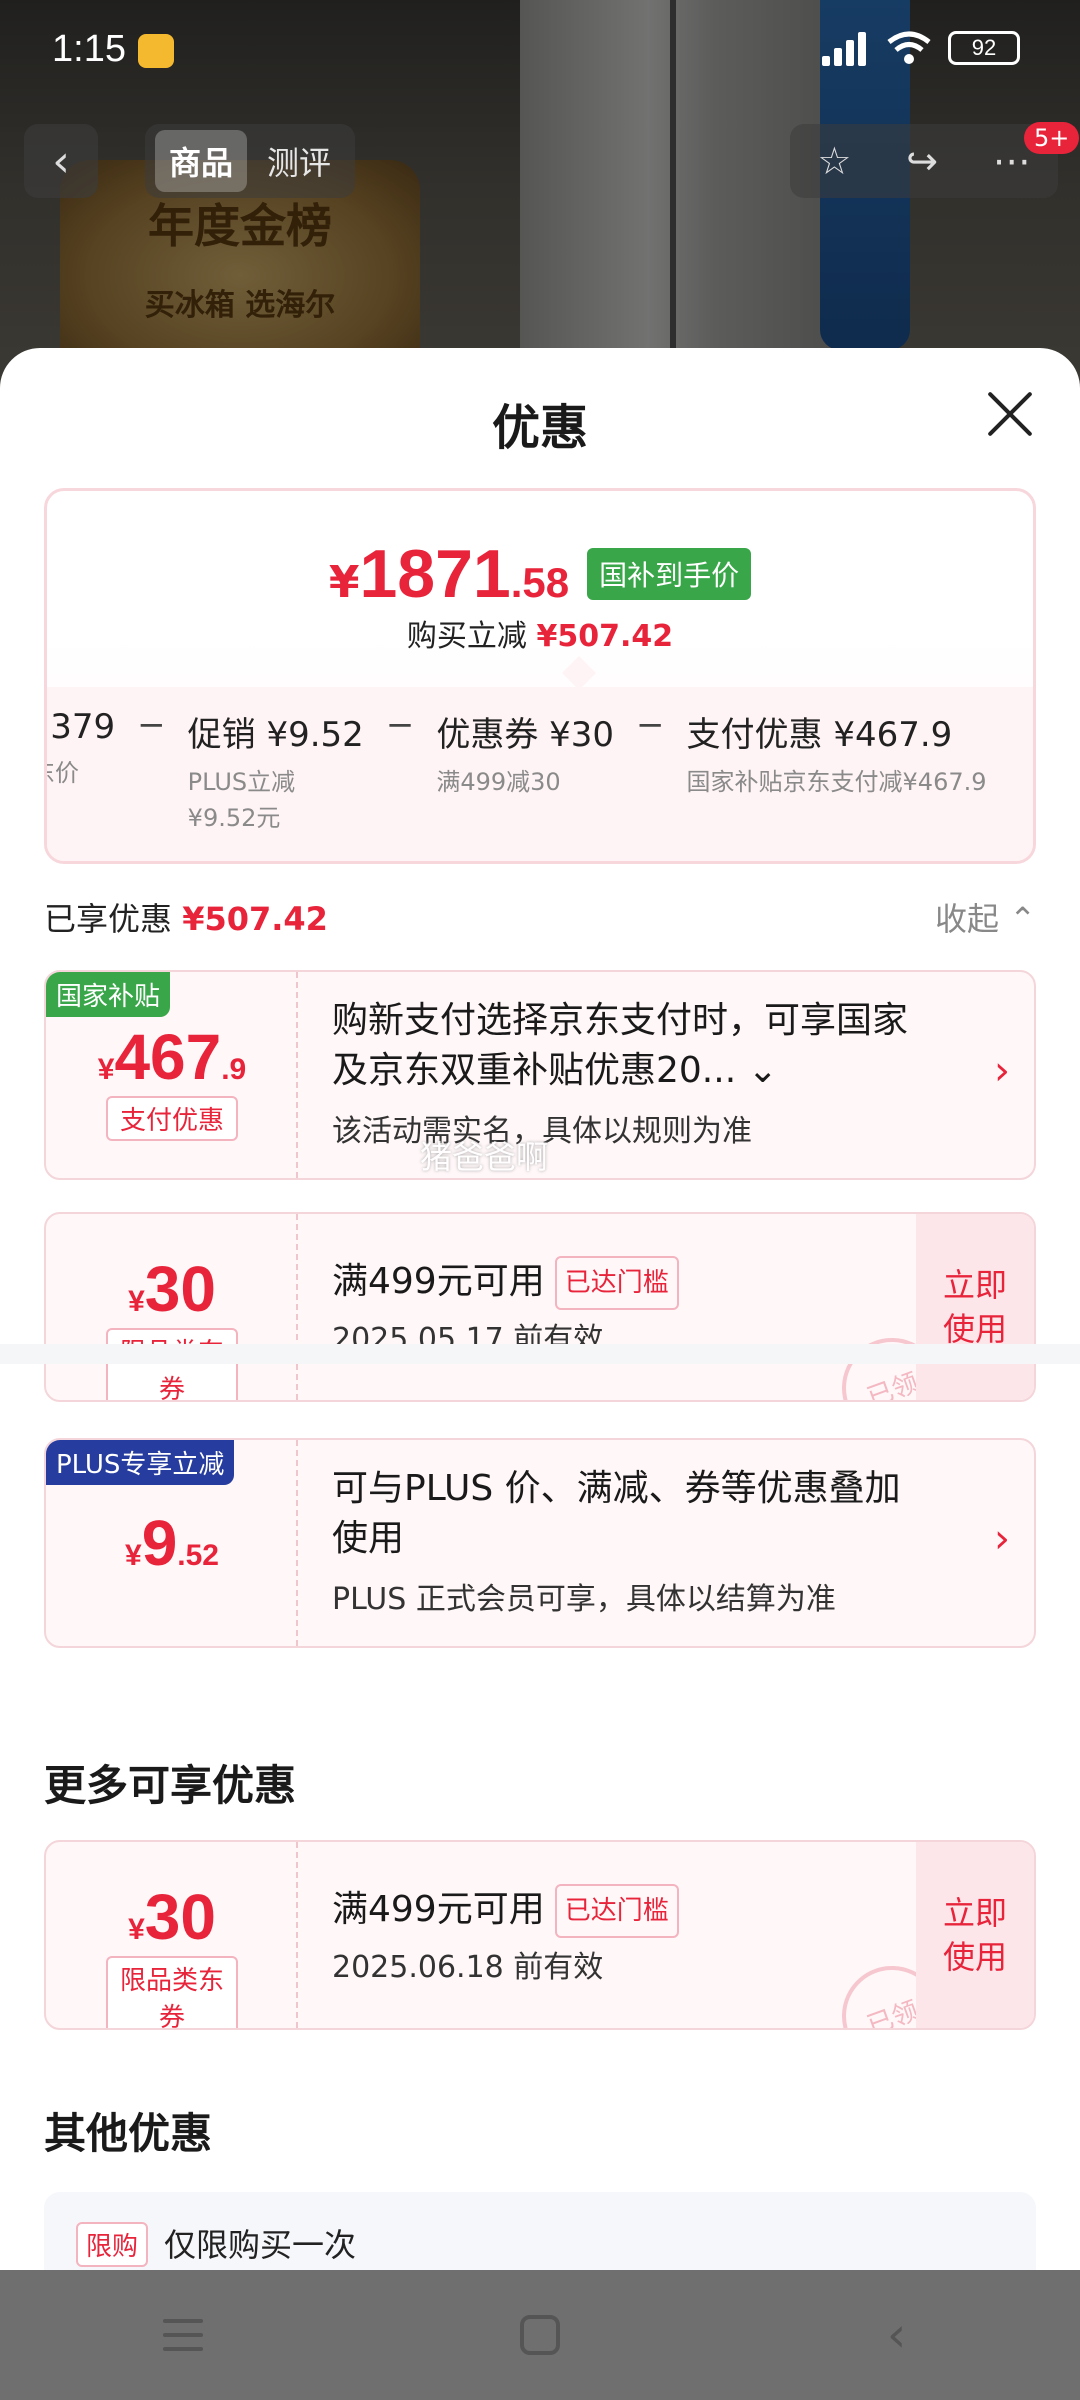 Image resolution: width=1080 pixels, height=2400 pixels. Describe the element at coordinates (299, 161) in the screenshot. I see `tab-review: 测评` at that location.